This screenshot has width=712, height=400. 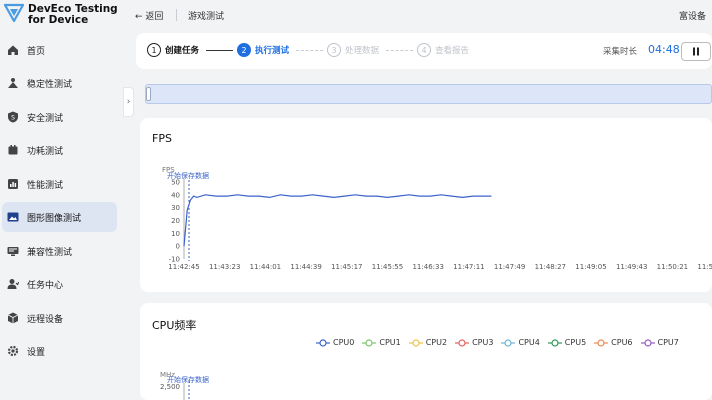 What do you see at coordinates (178, 247) in the screenshot?
I see `y-tick-label: 0` at bounding box center [178, 247].